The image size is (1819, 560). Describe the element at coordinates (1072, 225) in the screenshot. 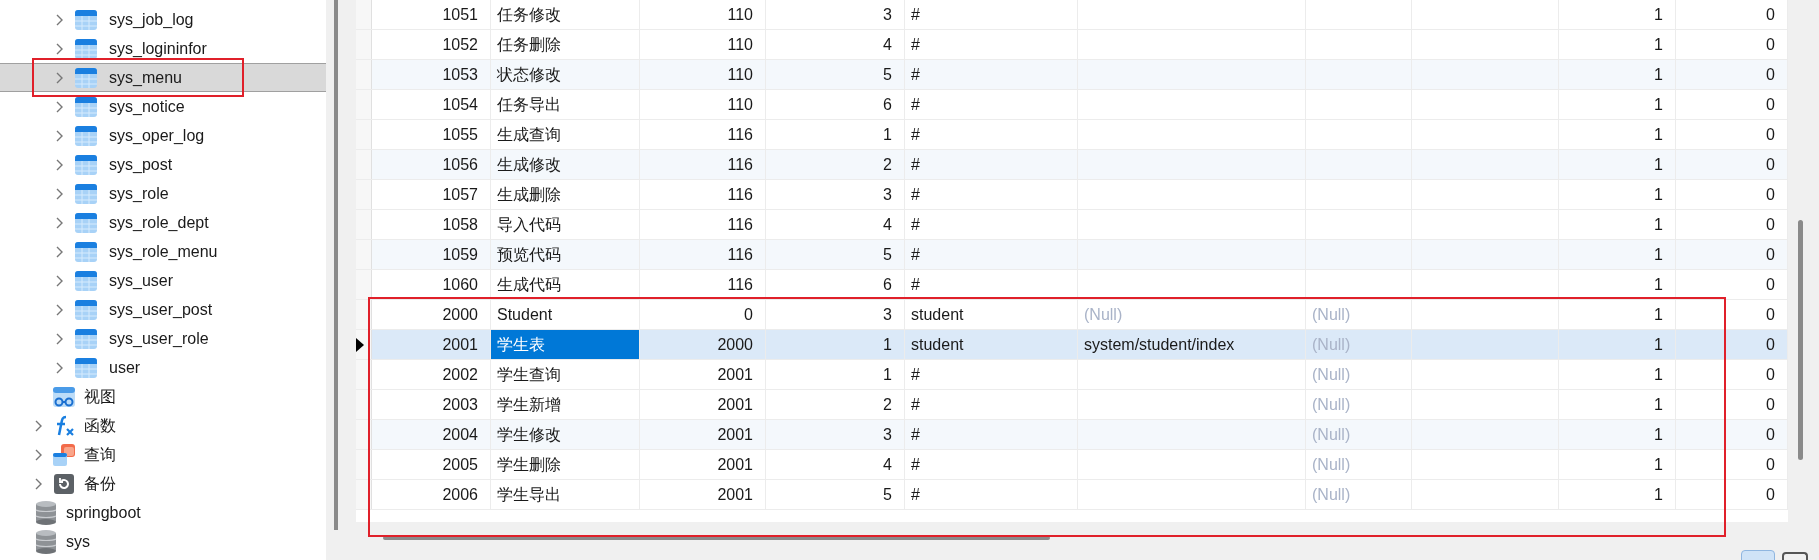

I see `table-row: 1058 导入代码 116 4 # 1 0` at that location.